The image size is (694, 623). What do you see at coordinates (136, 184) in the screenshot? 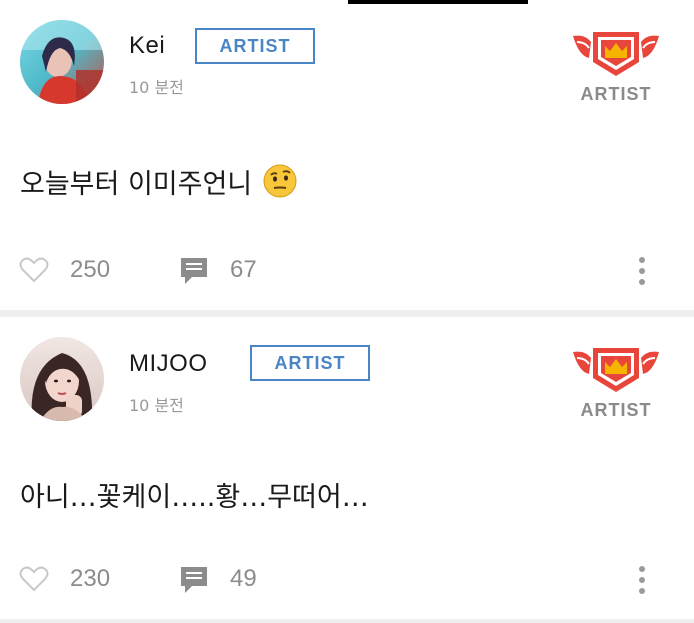
I see `post-text-body: 오늘부터 이미주언니` at bounding box center [136, 184].